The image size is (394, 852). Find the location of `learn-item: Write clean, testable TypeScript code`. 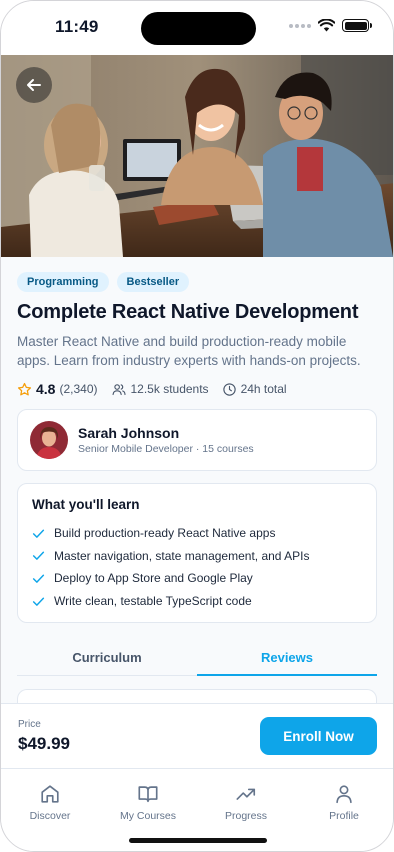

learn-item: Write clean, testable TypeScript code is located at coordinates (197, 601).